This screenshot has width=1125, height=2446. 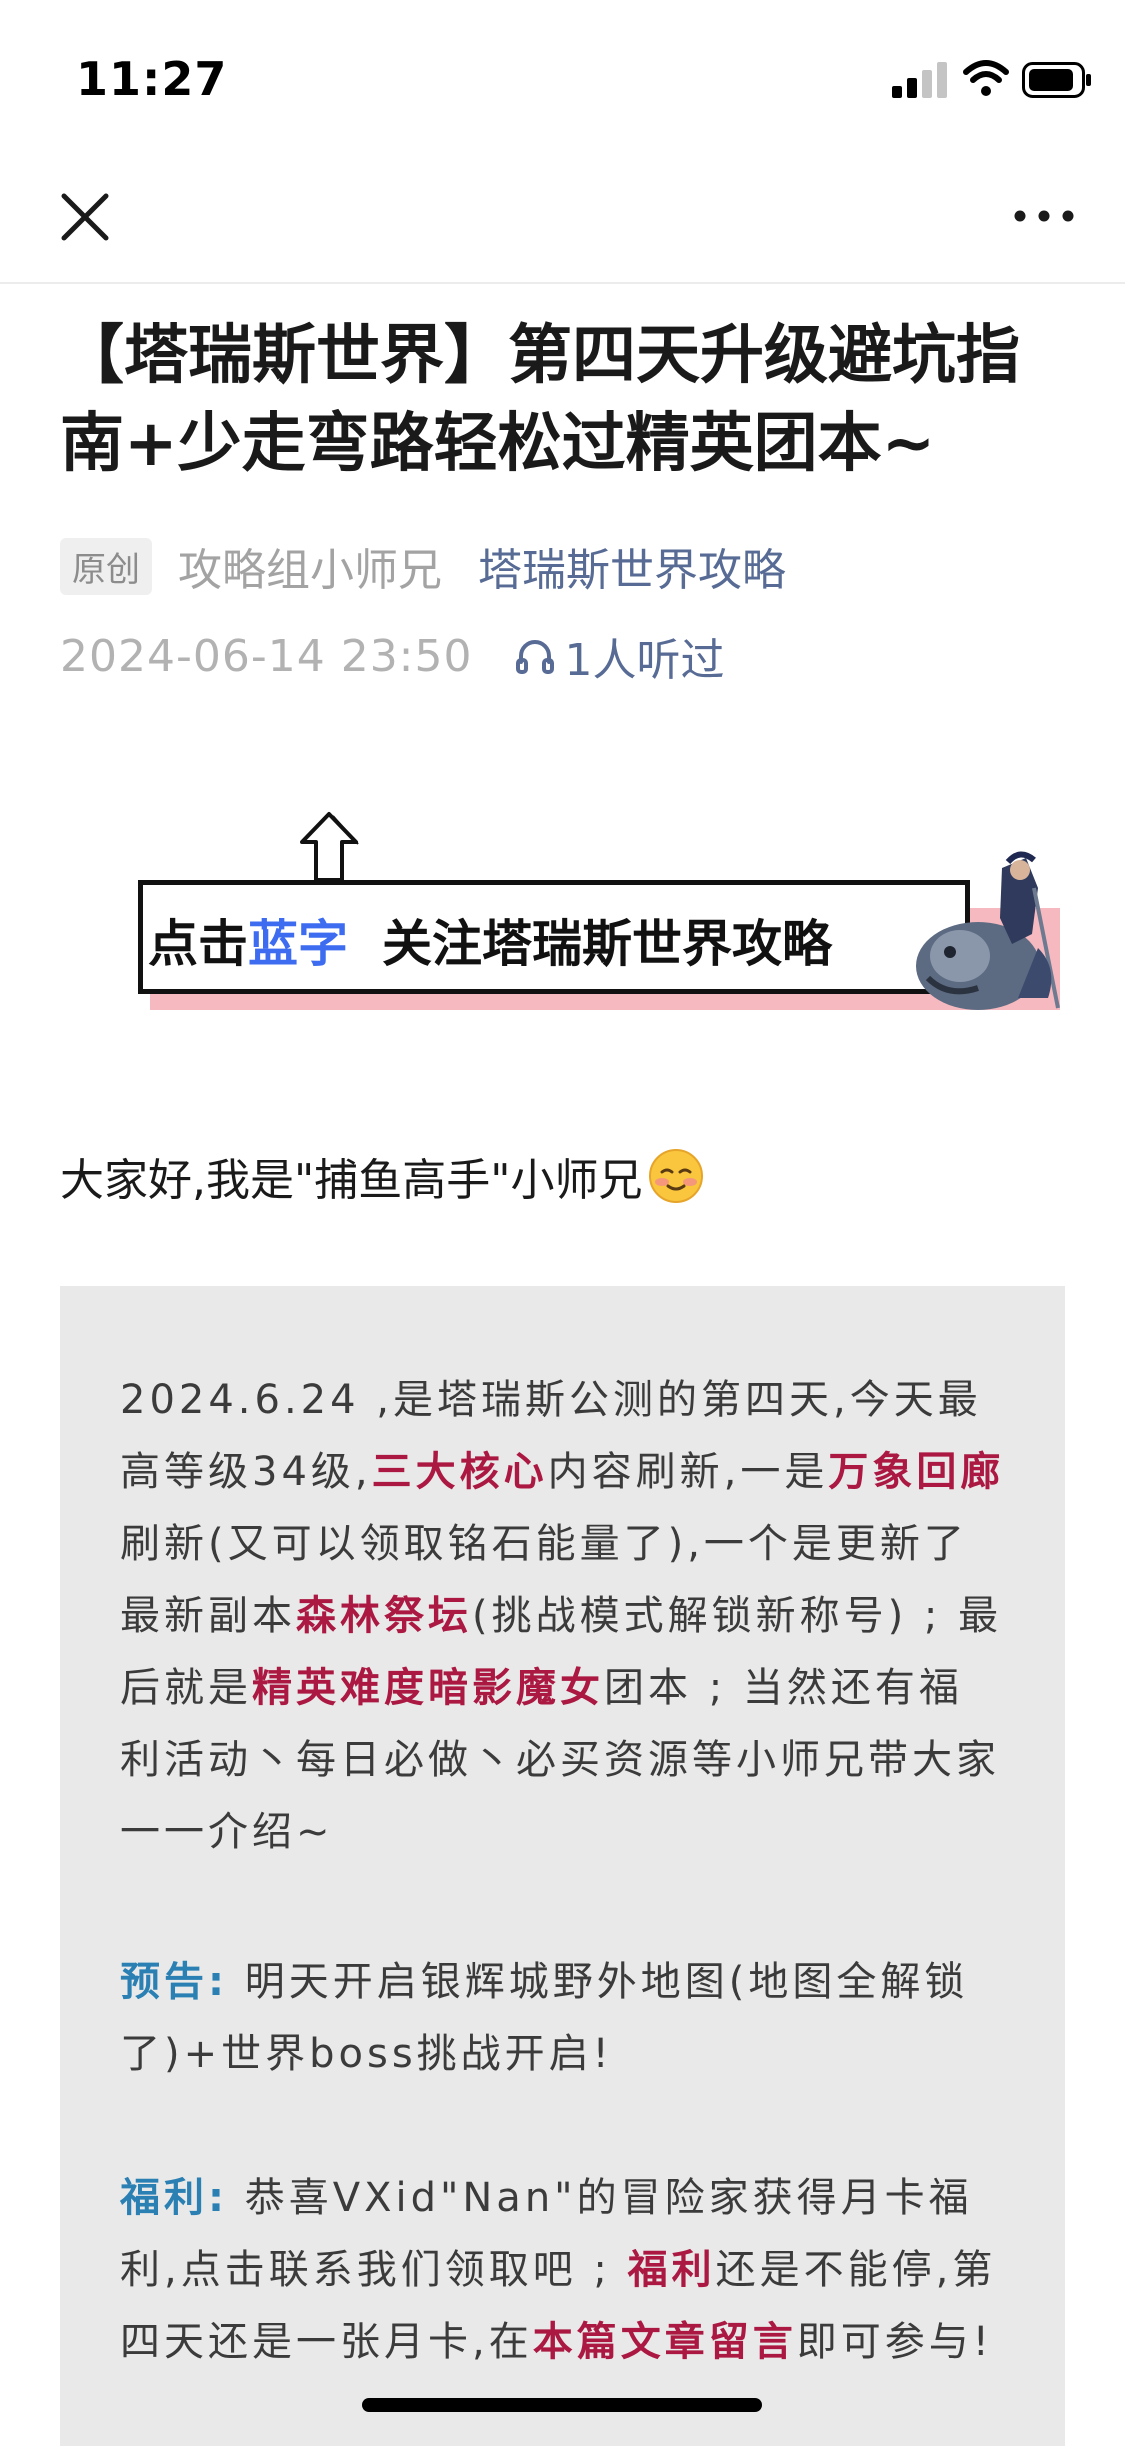 What do you see at coordinates (562, 75) in the screenshot?
I see `status-bar: 11:27` at bounding box center [562, 75].